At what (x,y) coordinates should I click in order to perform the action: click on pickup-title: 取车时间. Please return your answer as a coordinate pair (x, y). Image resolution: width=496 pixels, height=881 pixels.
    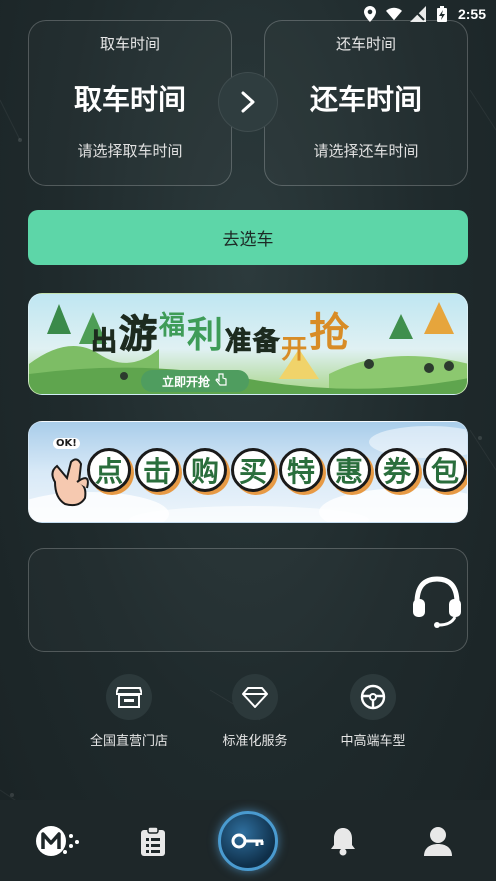
    Looking at the image, I should click on (129, 99).